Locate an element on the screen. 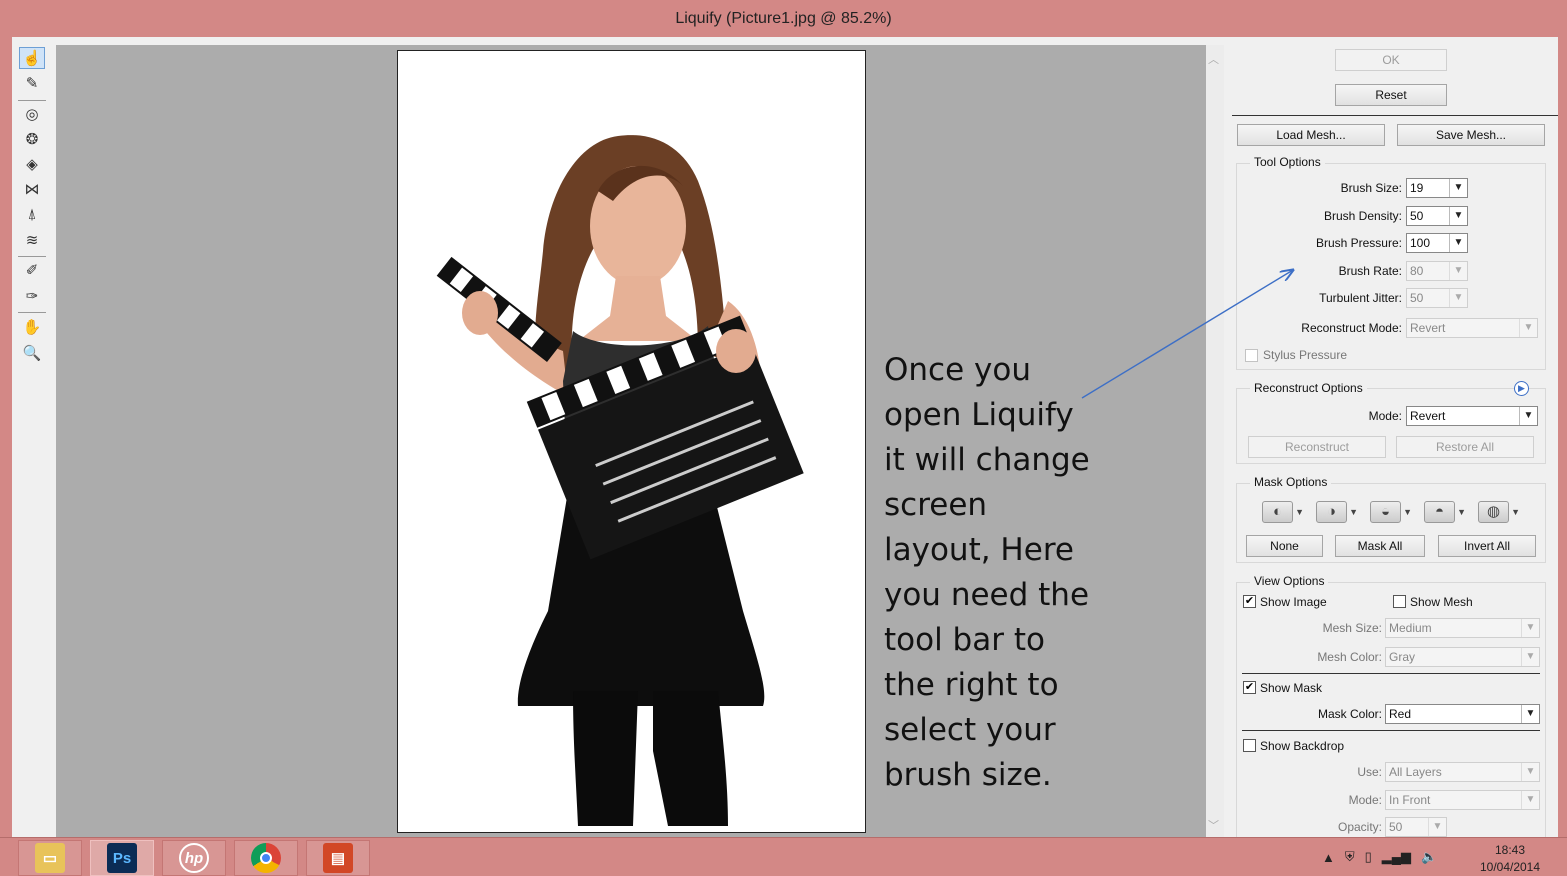  show-backdrop-checkbox is located at coordinates (1249, 745).